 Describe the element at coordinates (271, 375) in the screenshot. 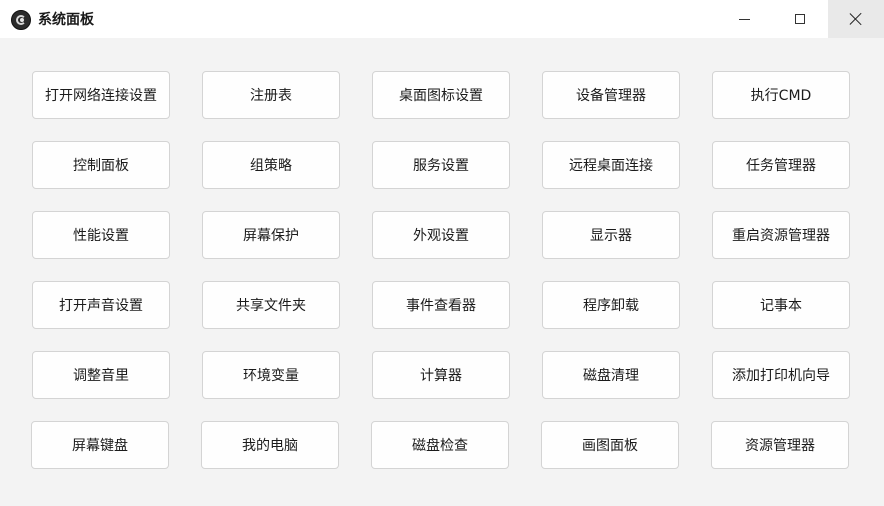

I see `tool-button: 环境变量` at that location.